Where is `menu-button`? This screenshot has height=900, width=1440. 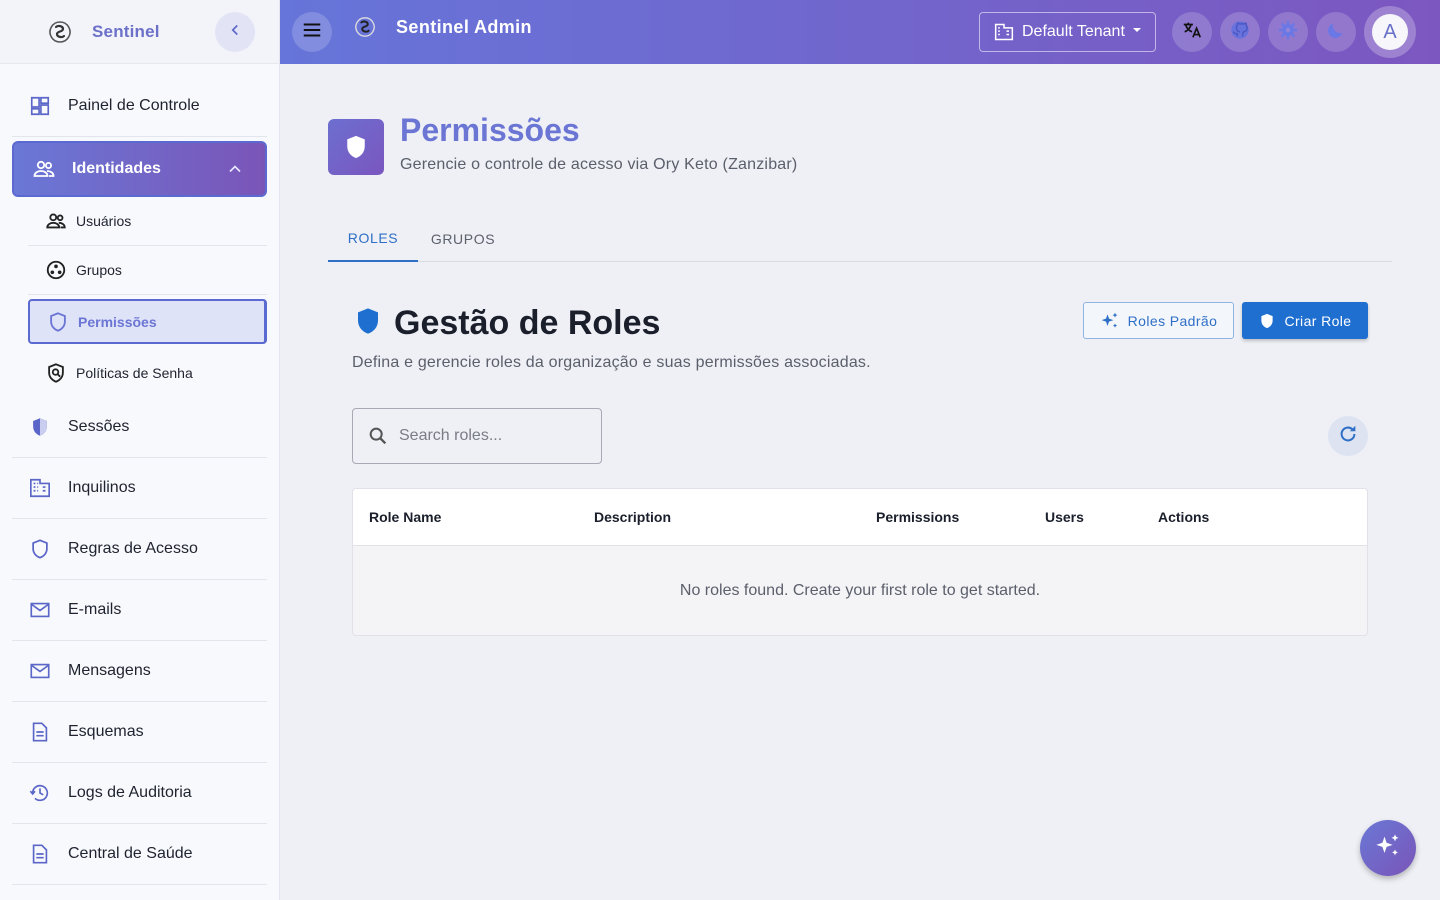 menu-button is located at coordinates (312, 32).